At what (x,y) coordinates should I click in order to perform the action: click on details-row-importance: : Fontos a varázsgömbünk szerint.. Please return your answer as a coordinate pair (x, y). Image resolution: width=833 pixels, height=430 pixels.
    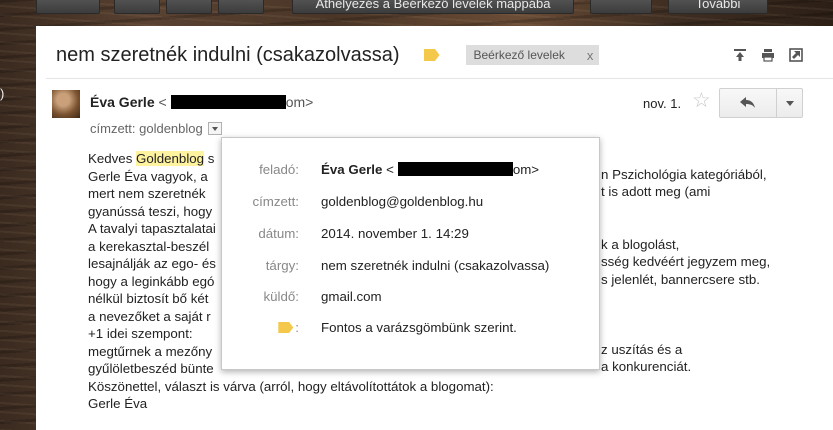
    Looking at the image, I should click on (411, 330).